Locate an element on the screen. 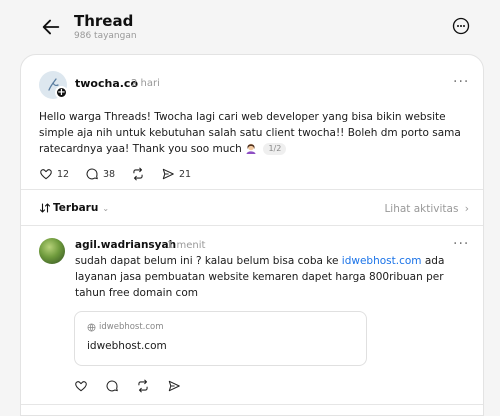  reply-like-button is located at coordinates (81, 386).